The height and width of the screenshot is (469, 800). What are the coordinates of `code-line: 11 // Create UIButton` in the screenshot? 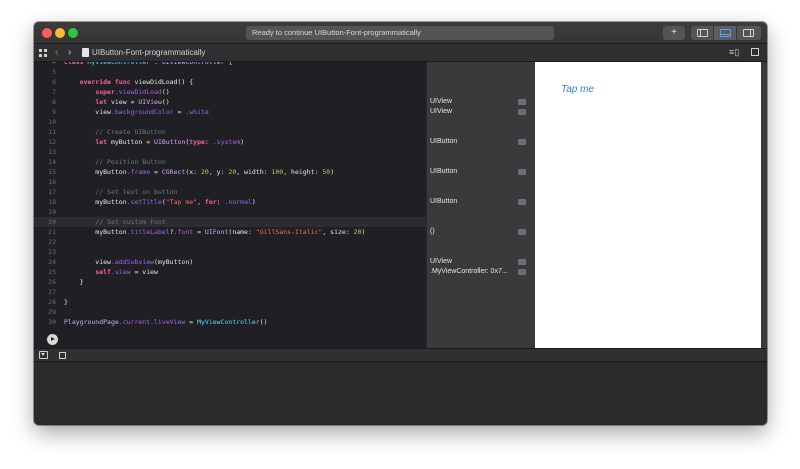 It's located at (230, 132).